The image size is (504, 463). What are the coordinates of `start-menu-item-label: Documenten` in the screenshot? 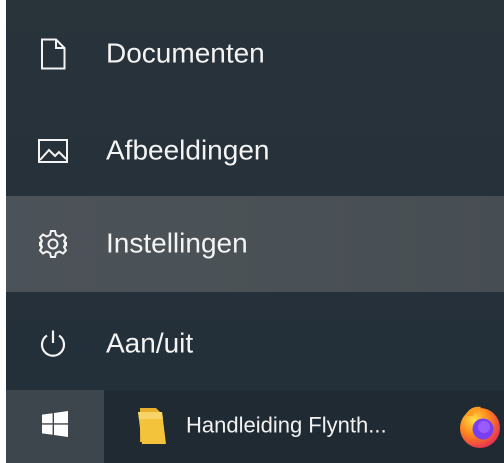 It's located at (185, 53).